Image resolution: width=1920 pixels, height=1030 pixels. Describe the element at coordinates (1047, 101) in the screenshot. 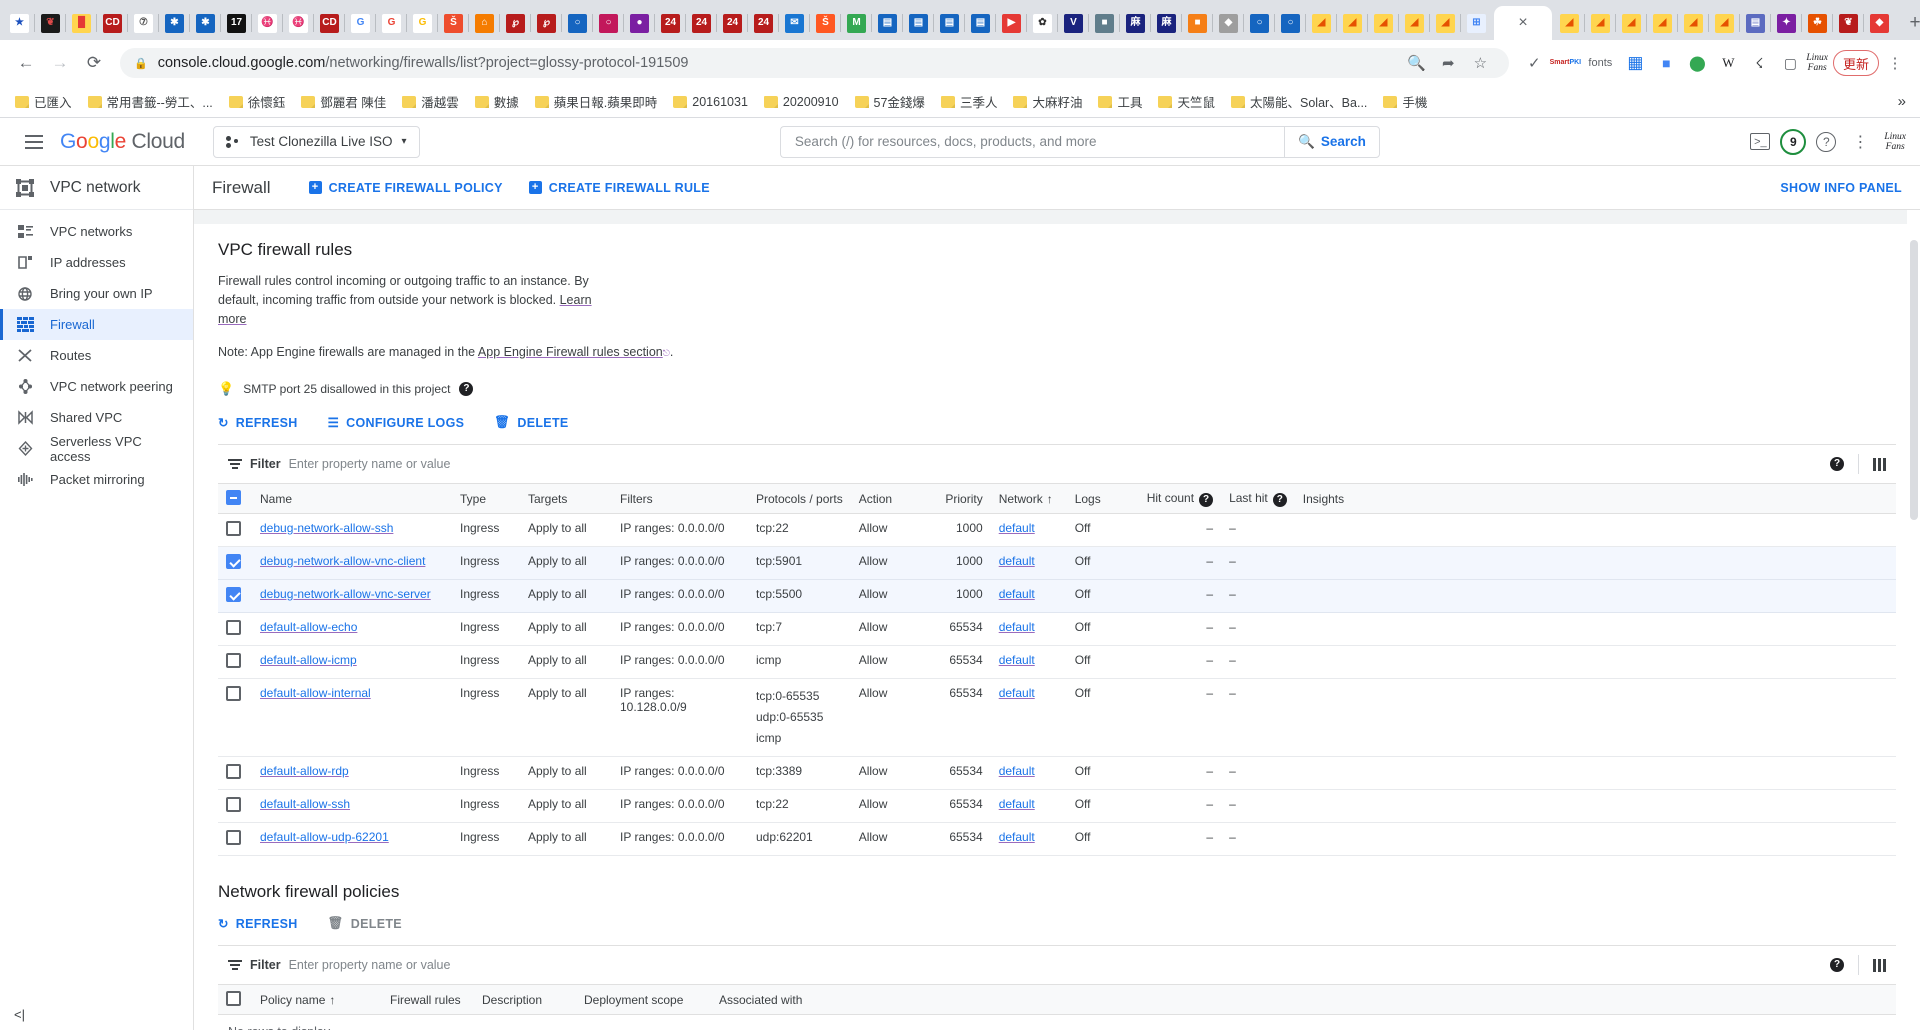

I see `bookmark-item: 大麻籽油` at that location.